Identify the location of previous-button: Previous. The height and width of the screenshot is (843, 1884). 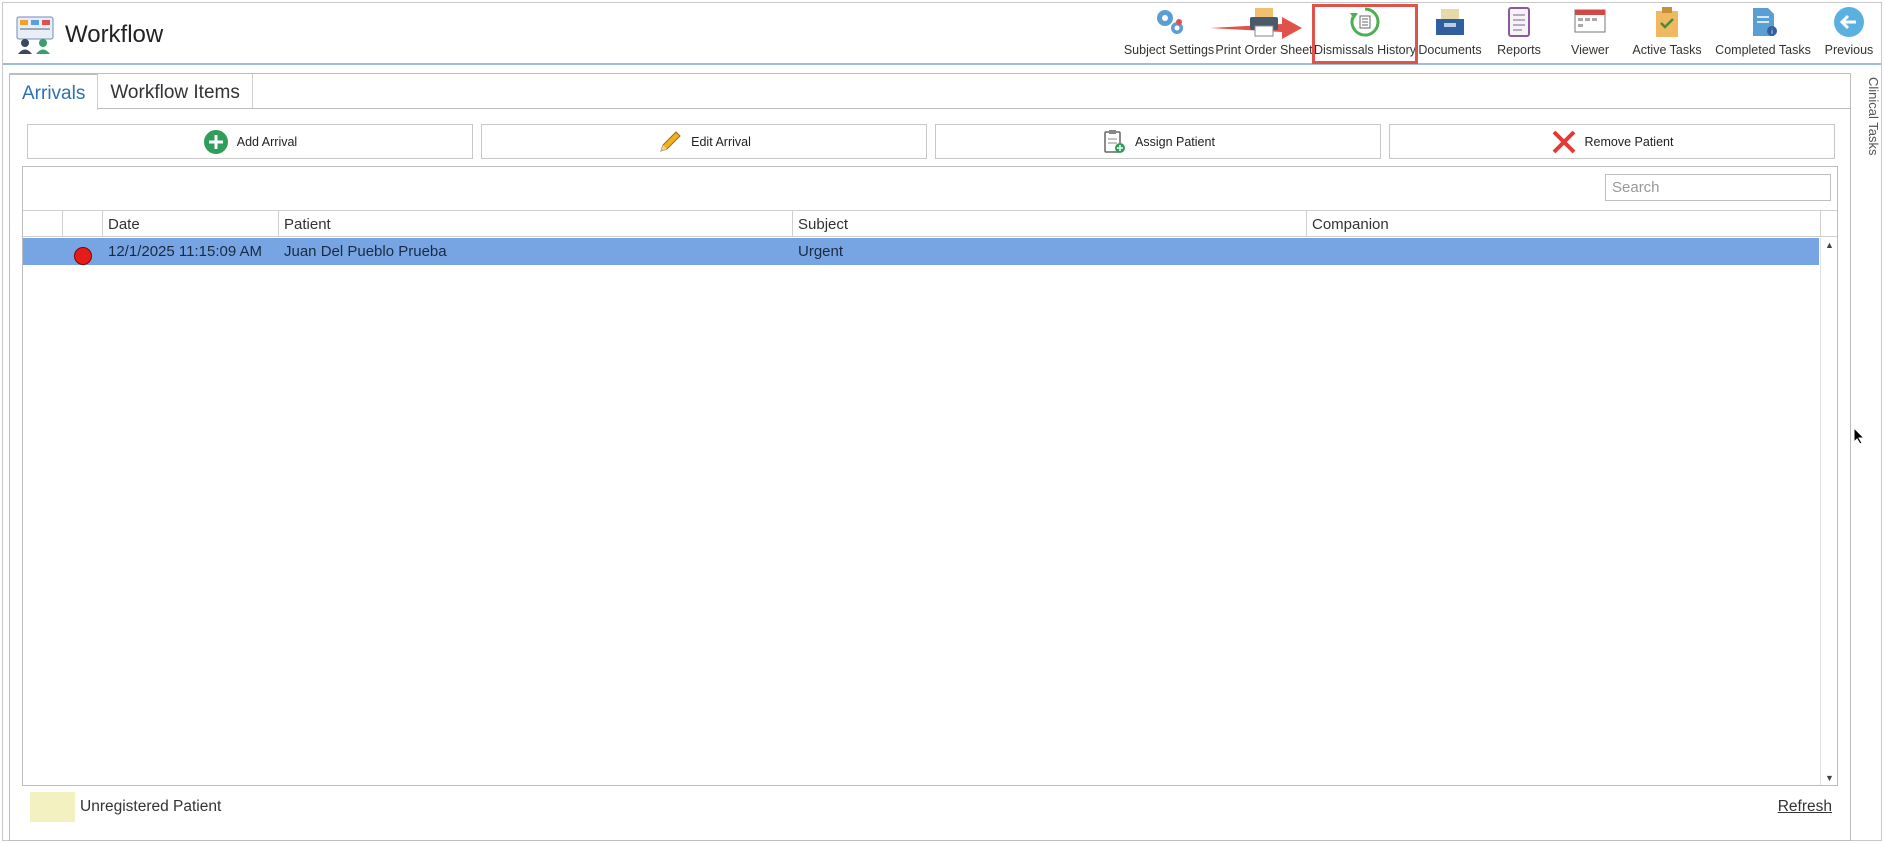
(1849, 34).